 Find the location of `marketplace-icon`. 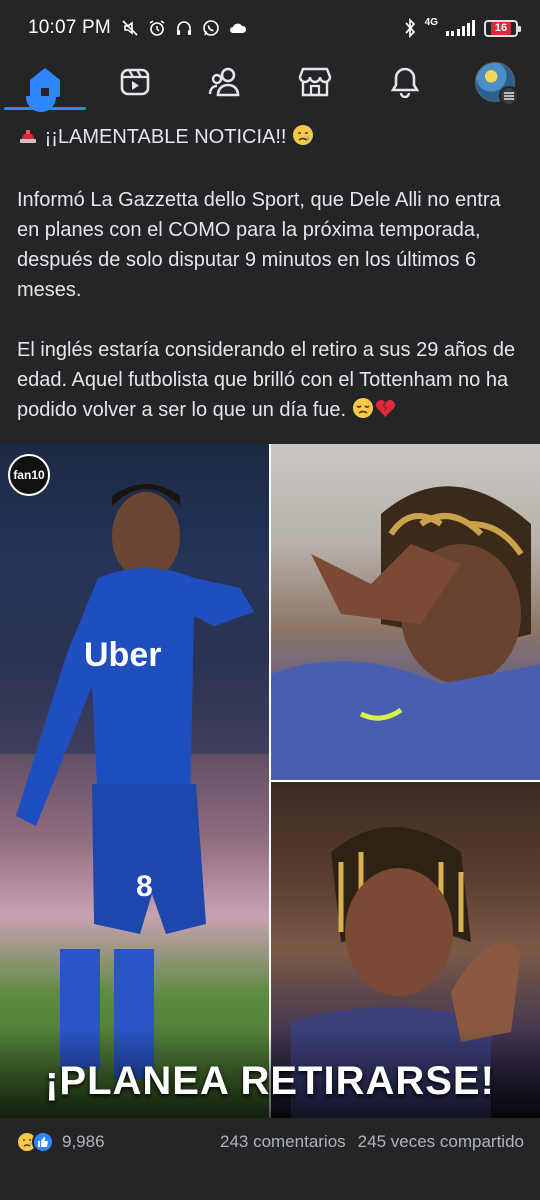

marketplace-icon is located at coordinates (315, 82).